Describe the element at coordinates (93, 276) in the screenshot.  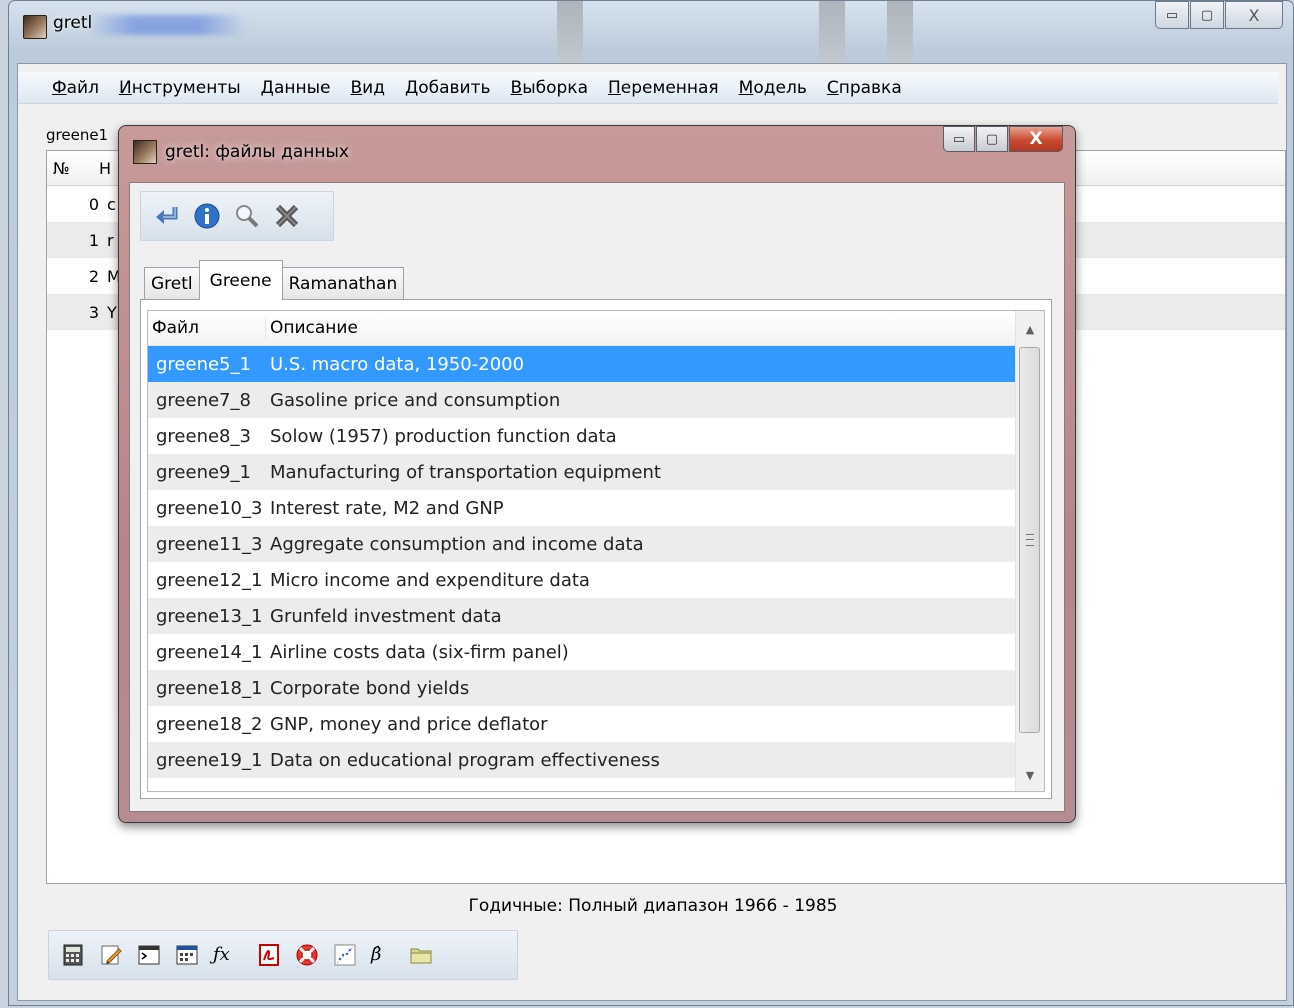
I see `variable-number: 2` at that location.